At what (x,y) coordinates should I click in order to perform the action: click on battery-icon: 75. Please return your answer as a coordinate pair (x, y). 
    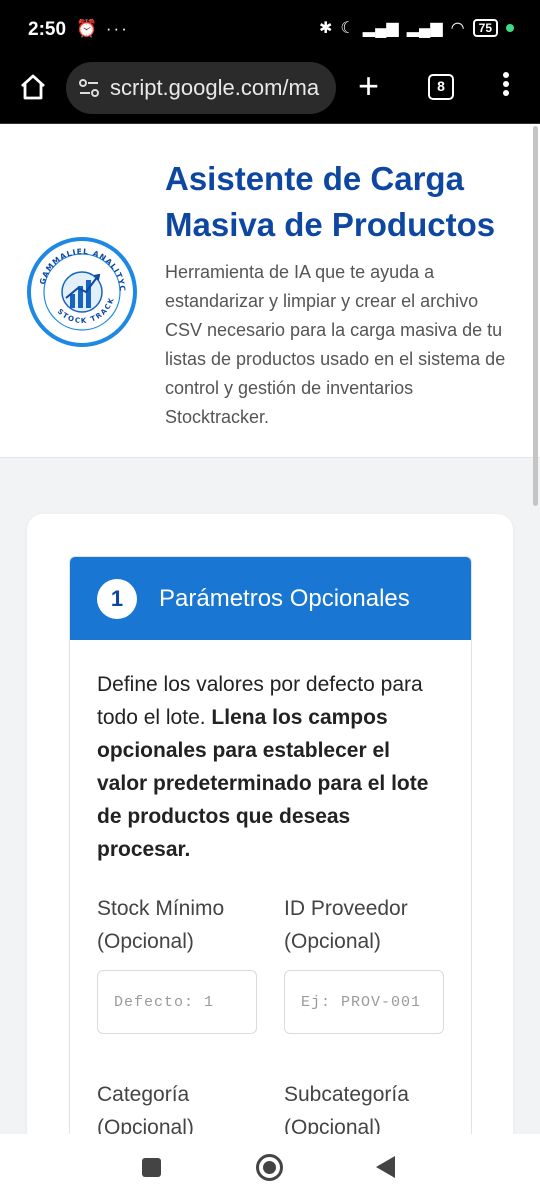
    Looking at the image, I should click on (485, 28).